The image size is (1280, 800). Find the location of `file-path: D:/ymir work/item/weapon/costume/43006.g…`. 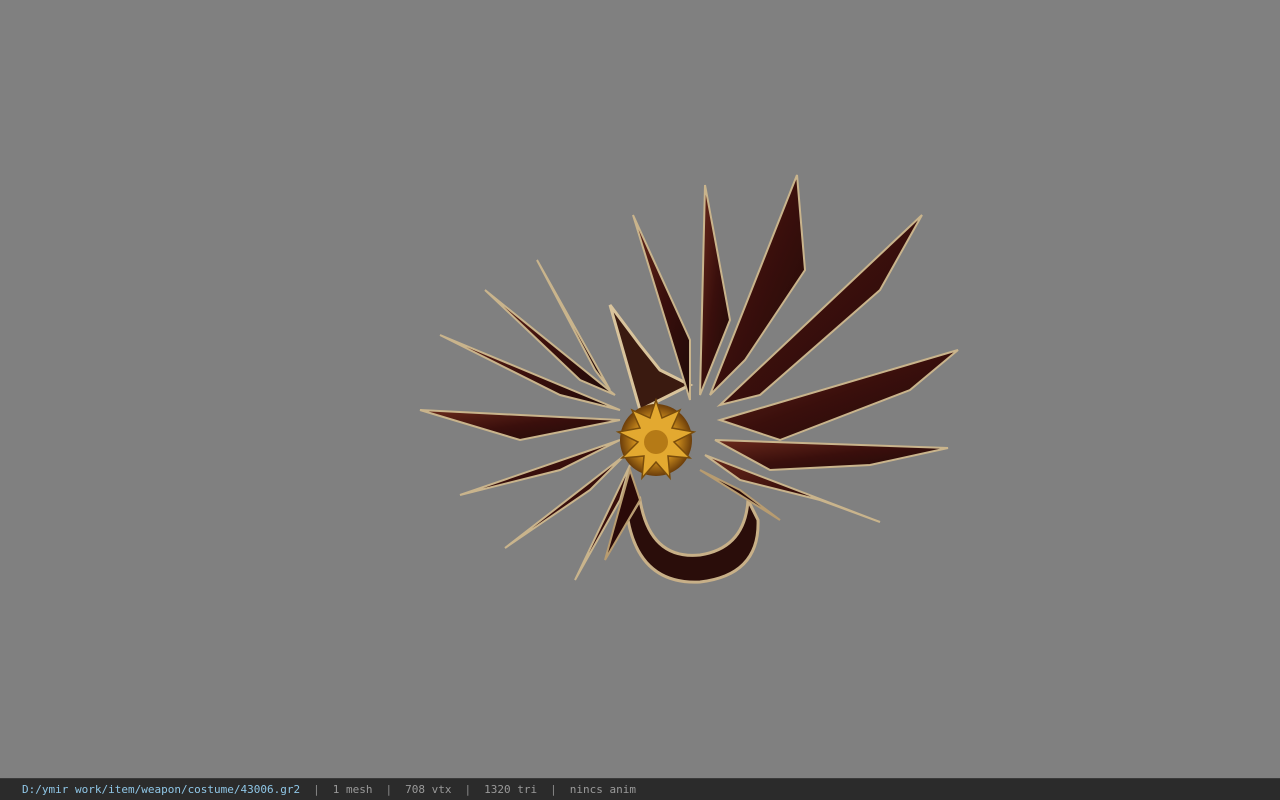

file-path: D:/ymir work/item/weapon/costume/43006.g… is located at coordinates (161, 789).